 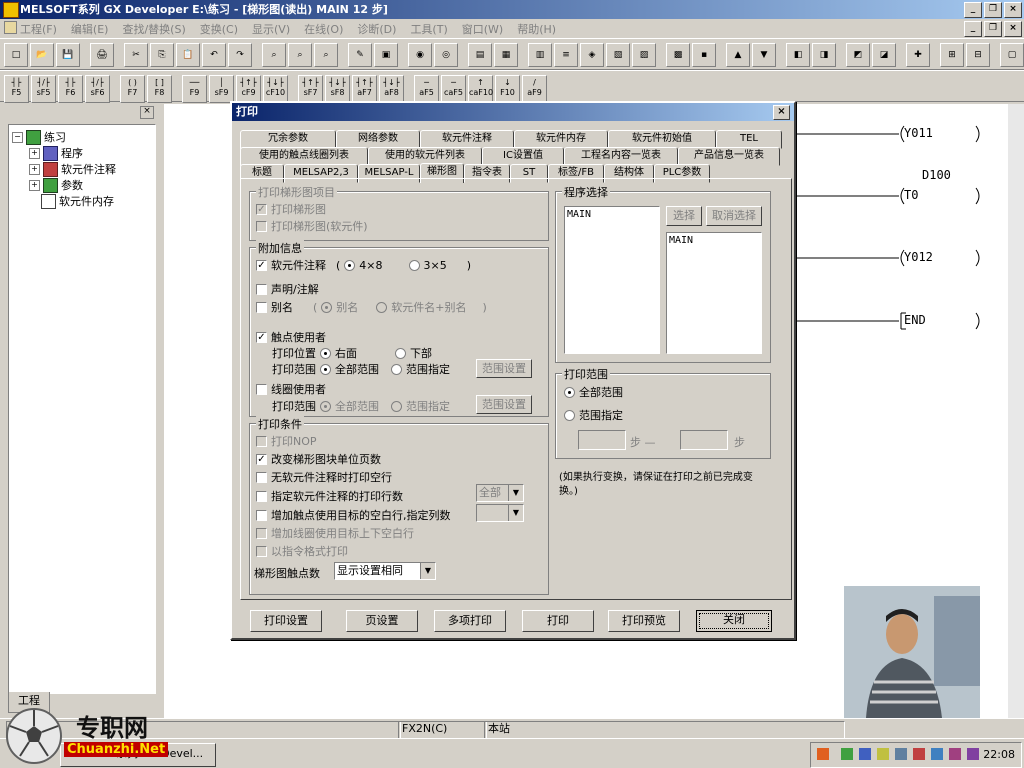 What do you see at coordinates (38, 29) in the screenshot?
I see `menu-item-0: 工程(F)` at bounding box center [38, 29].